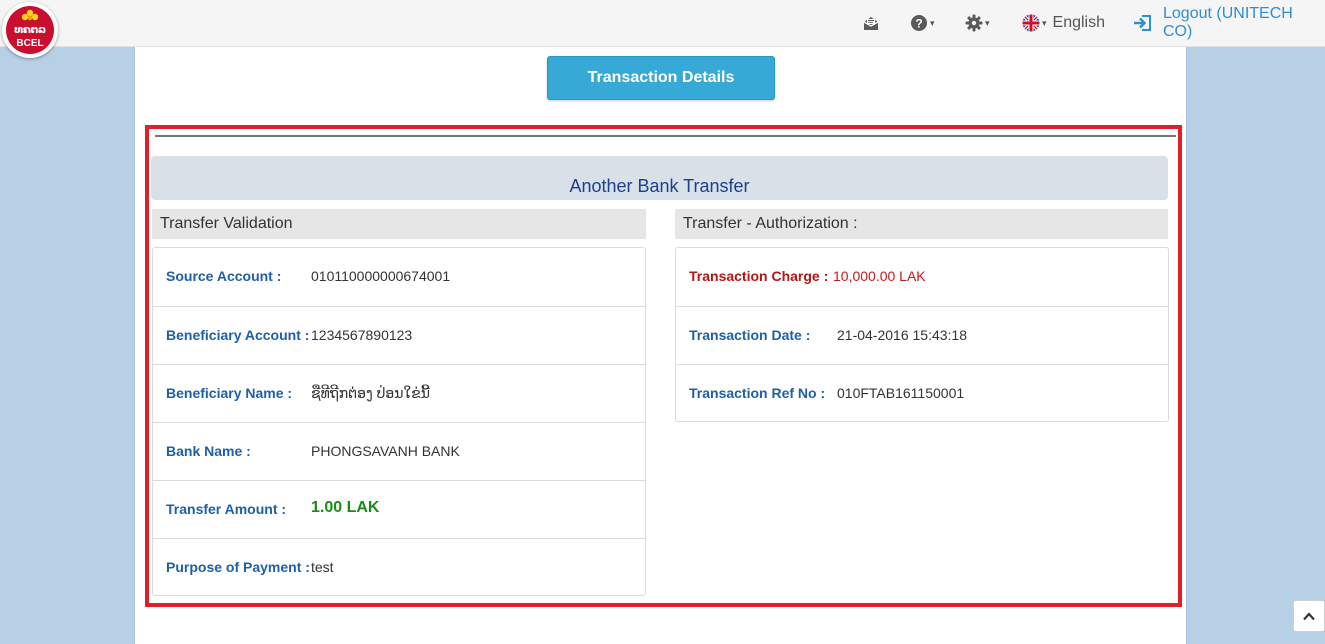  What do you see at coordinates (399, 567) in the screenshot?
I see `table-row: Purpose of Payment : test` at bounding box center [399, 567].